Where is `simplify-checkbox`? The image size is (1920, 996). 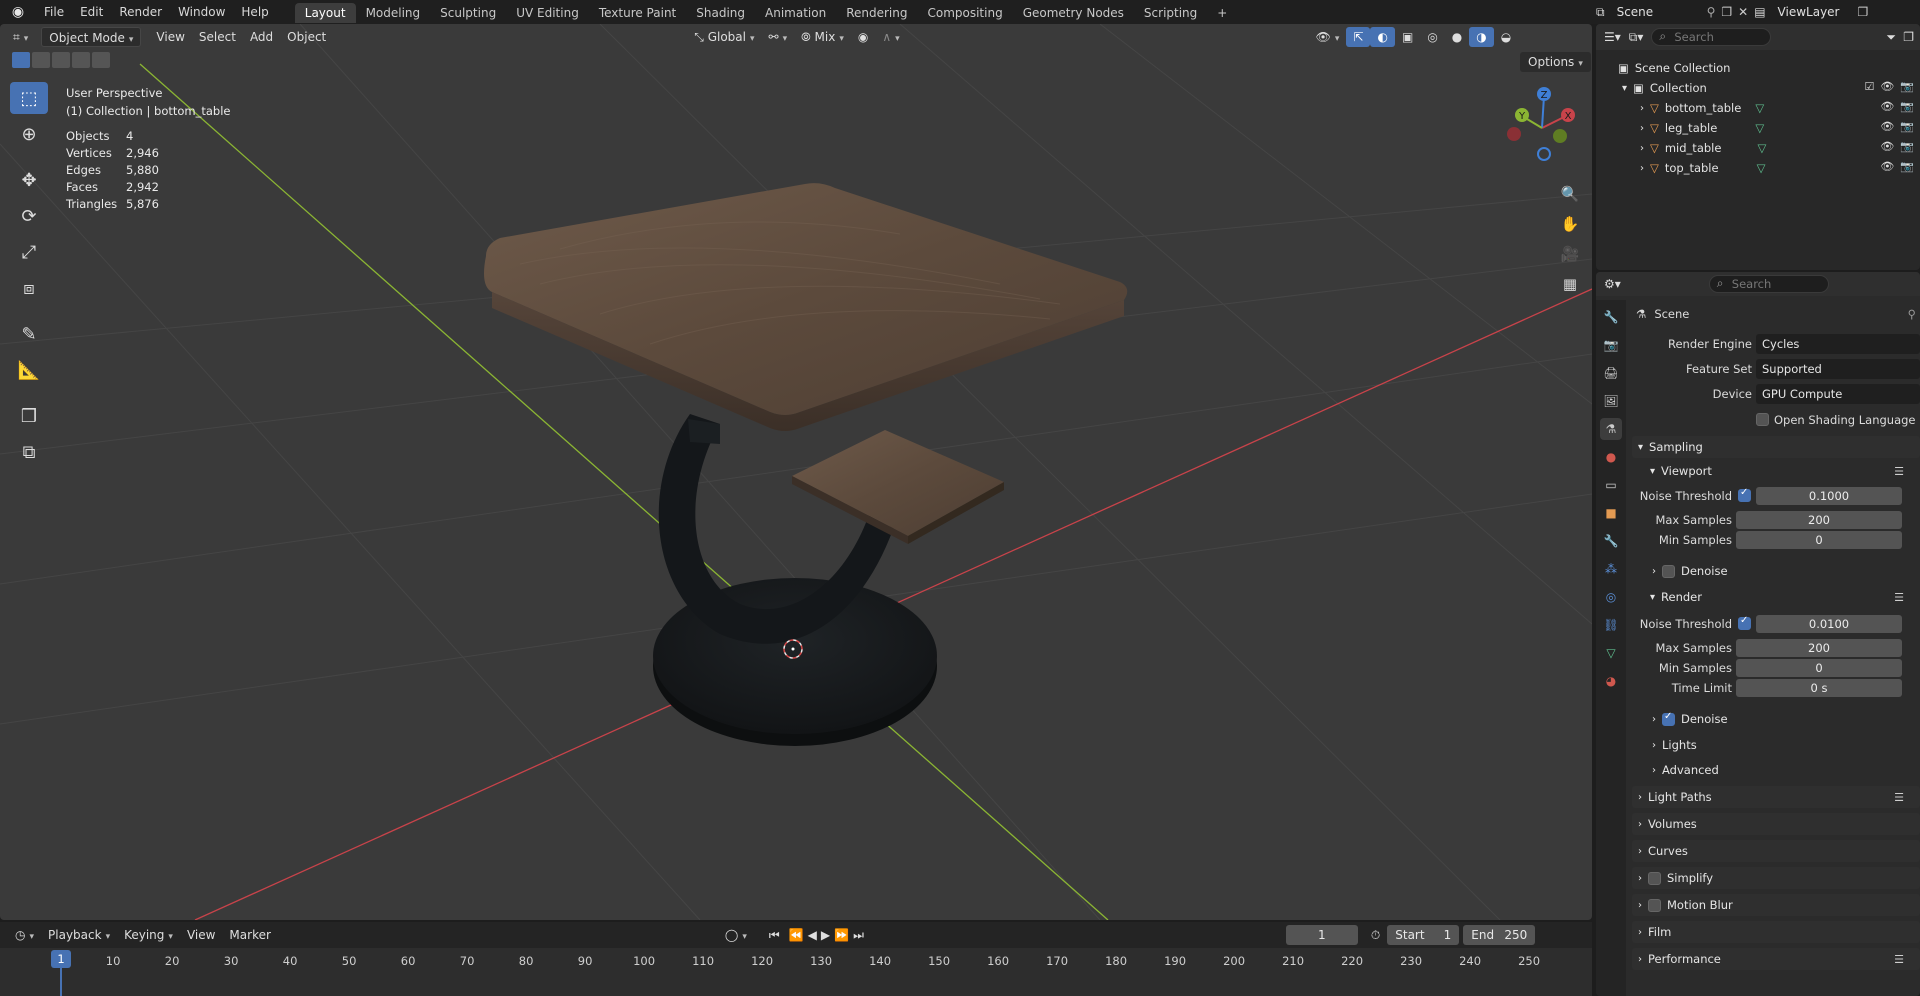
simplify-checkbox is located at coordinates (1654, 878).